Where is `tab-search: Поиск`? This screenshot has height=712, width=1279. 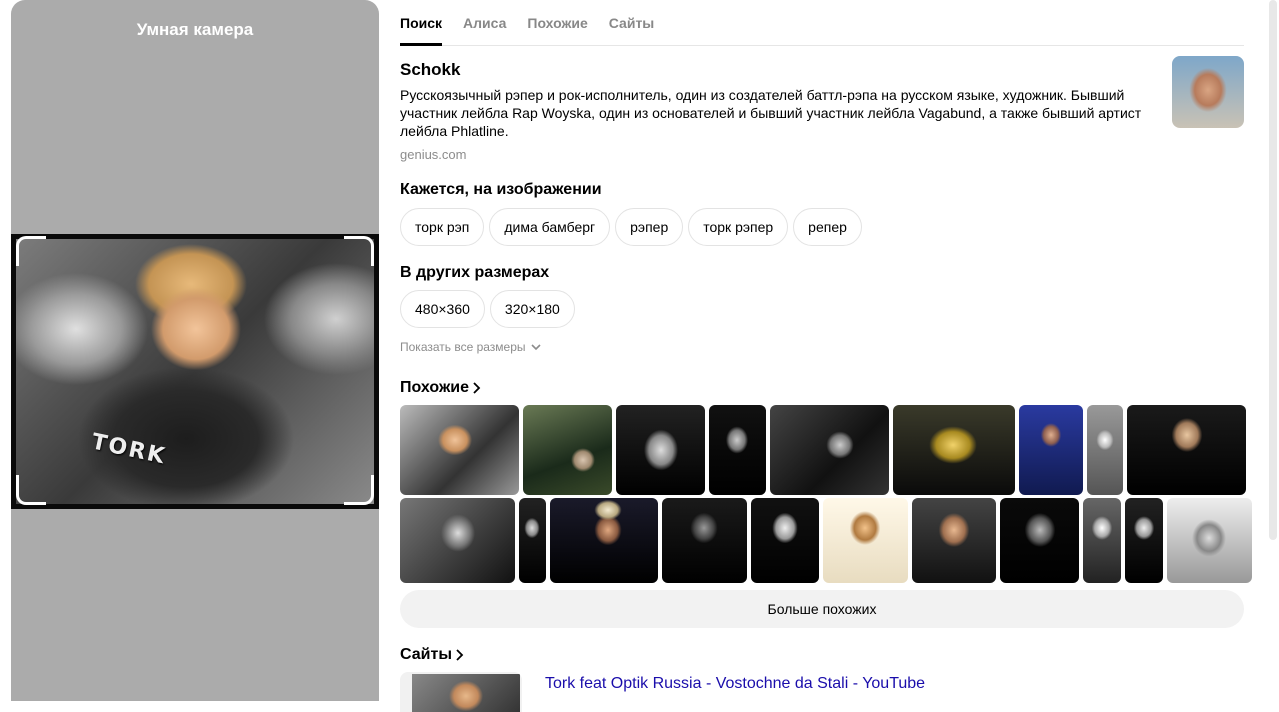 tab-search: Поиск is located at coordinates (421, 23).